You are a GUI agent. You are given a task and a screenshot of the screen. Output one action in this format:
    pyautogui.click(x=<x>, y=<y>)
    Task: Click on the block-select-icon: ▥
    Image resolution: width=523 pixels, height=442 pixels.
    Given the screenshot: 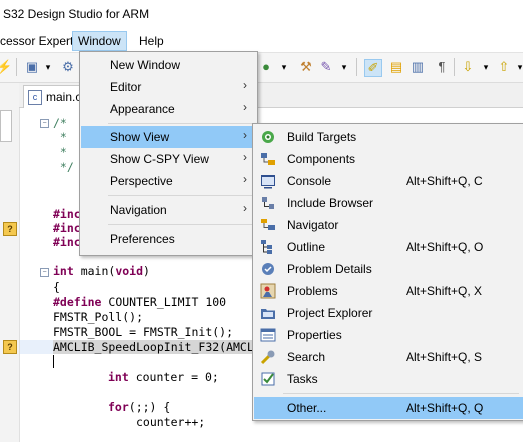 What is the action you would take?
    pyautogui.click(x=418, y=67)
    